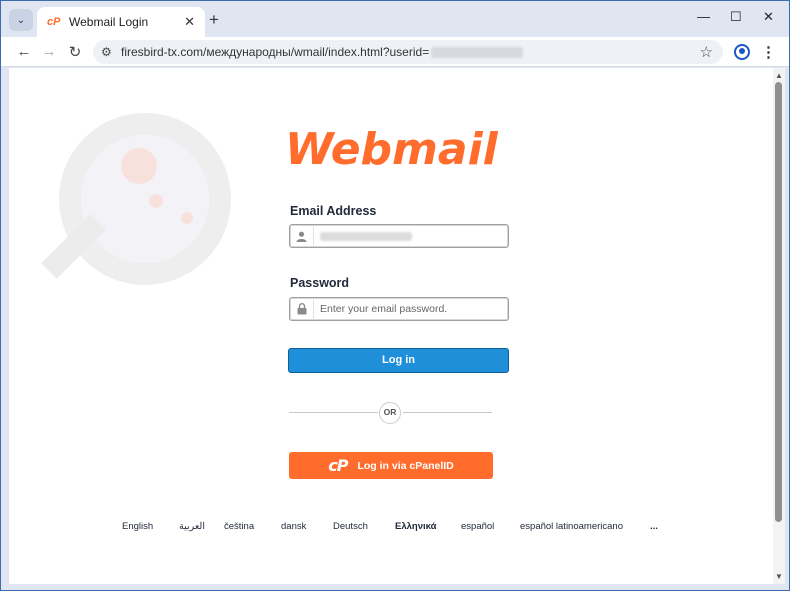 The height and width of the screenshot is (591, 790). I want to click on email-label: Email Address, so click(333, 211).